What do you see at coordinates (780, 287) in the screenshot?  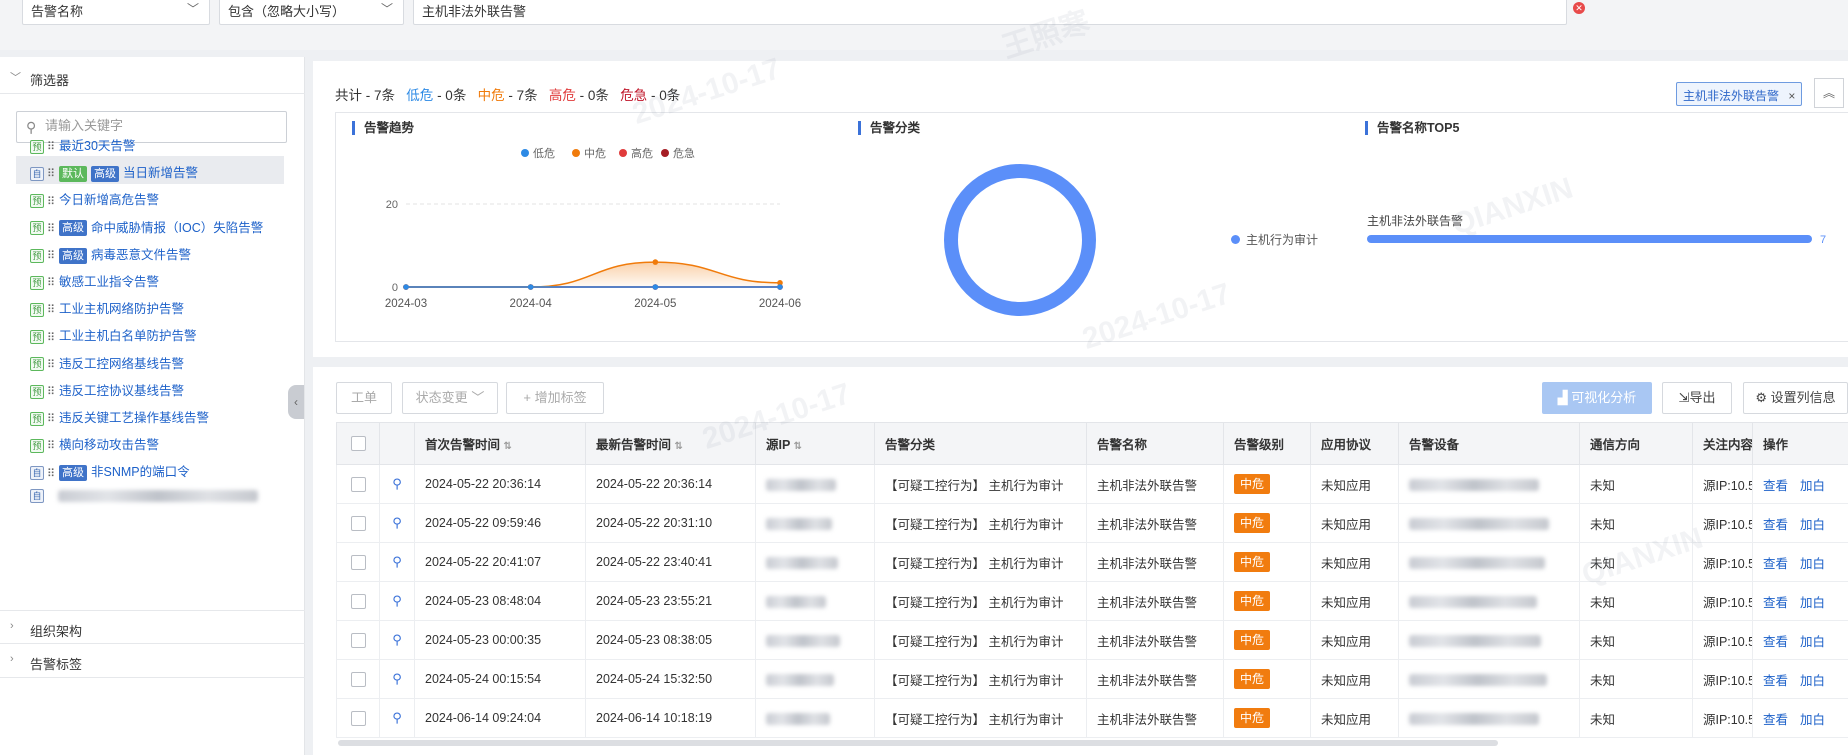 I see `data-point` at bounding box center [780, 287].